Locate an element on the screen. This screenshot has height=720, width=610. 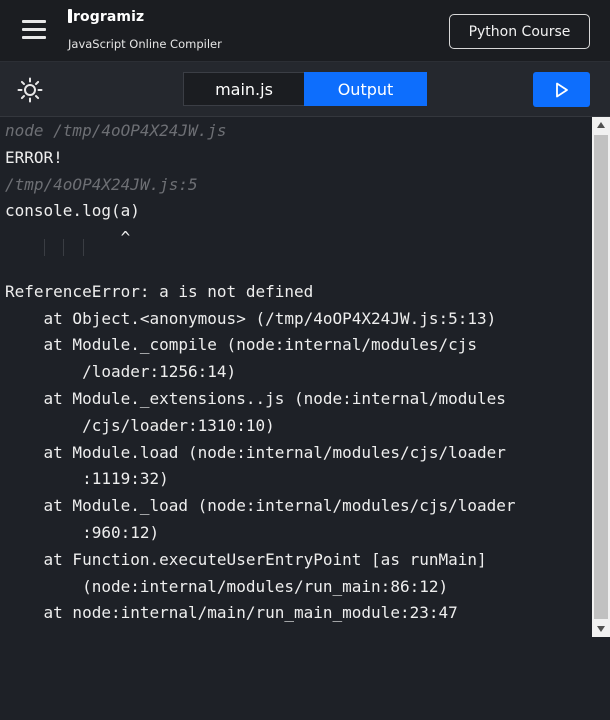
run-button is located at coordinates (561, 89).